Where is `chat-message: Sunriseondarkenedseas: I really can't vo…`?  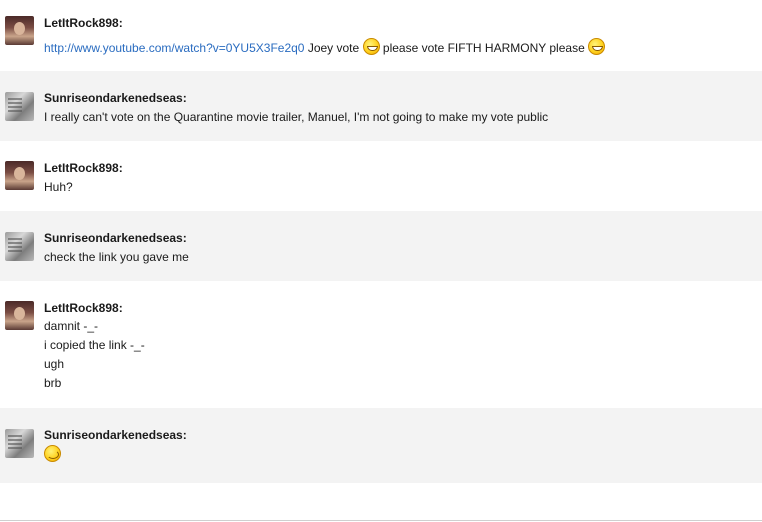 chat-message: Sunriseondarkenedseas: I really can't vo… is located at coordinates (381, 106).